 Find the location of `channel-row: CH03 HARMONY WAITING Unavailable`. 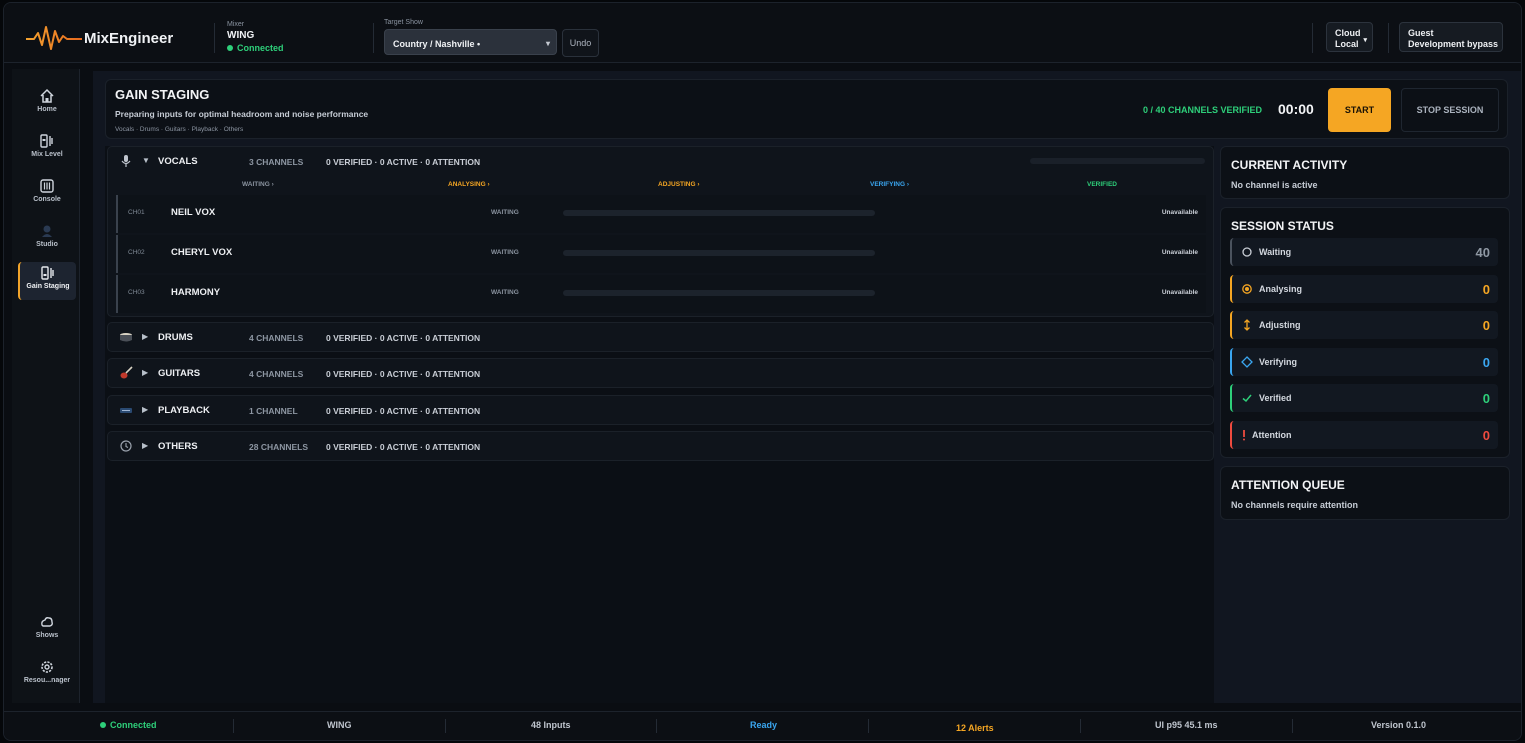

channel-row: CH03 HARMONY WAITING Unavailable is located at coordinates (661, 294).